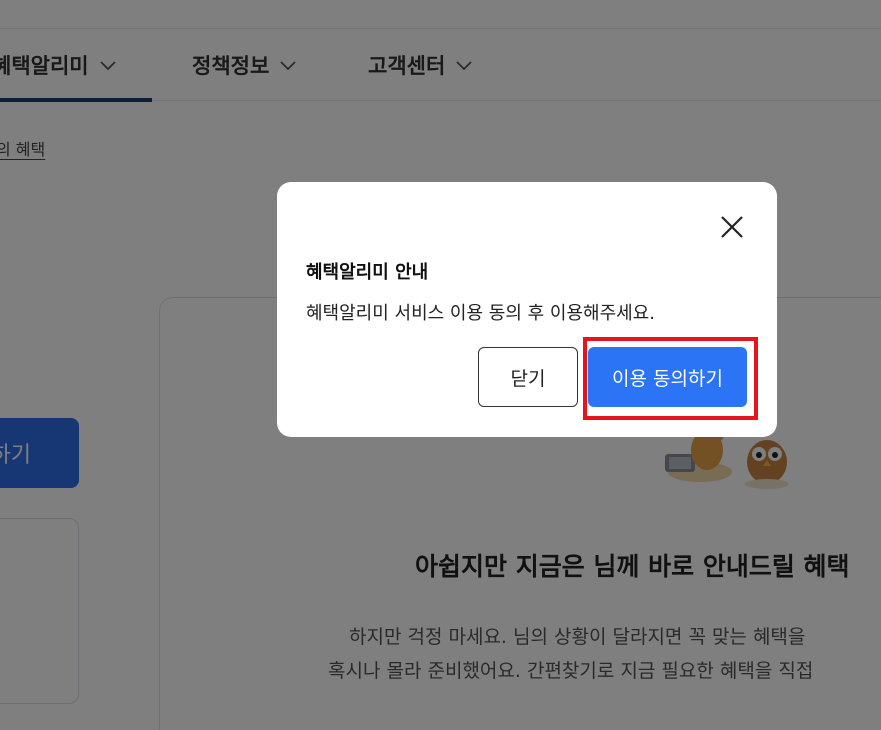 Image resolution: width=881 pixels, height=730 pixels. I want to click on close-button-label: 닫기, so click(528, 378).